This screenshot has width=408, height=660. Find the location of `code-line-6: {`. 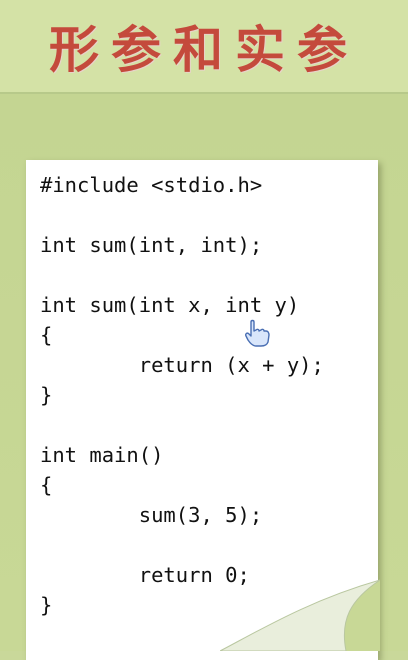

code-line-6: { is located at coordinates (46, 335).